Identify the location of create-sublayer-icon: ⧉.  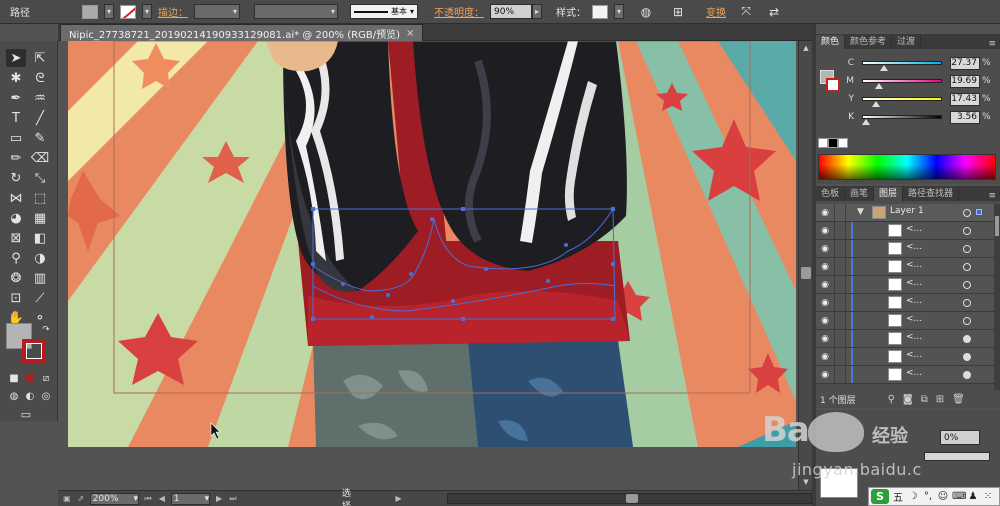
(924, 399).